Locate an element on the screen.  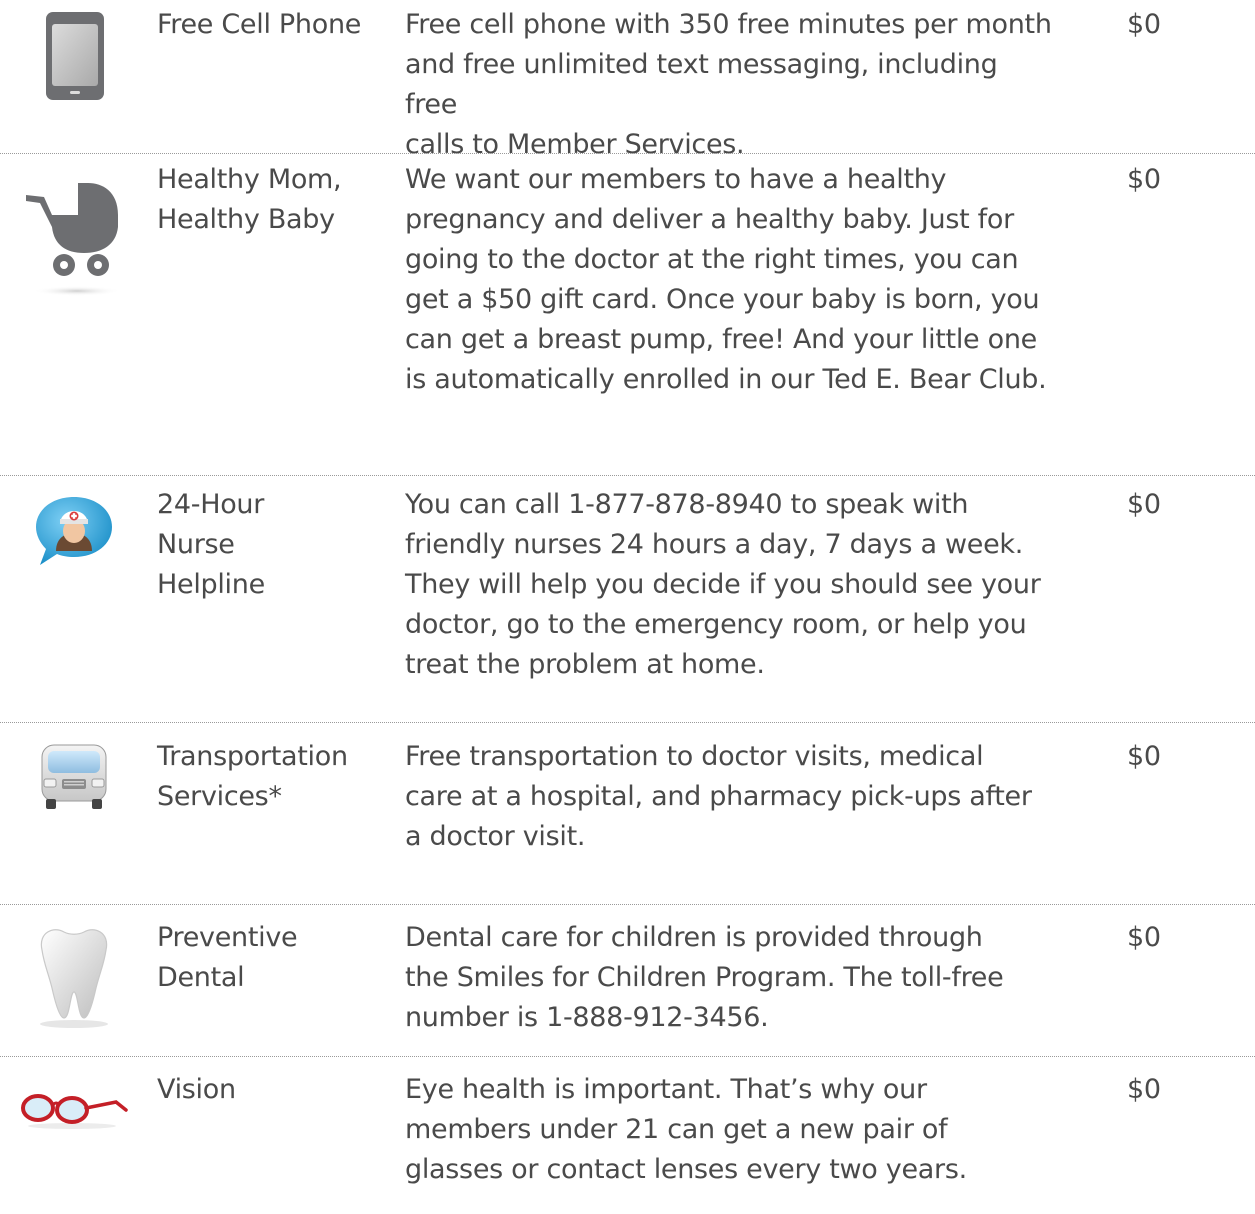
eyeglasses-icon is located at coordinates (74, 1108).